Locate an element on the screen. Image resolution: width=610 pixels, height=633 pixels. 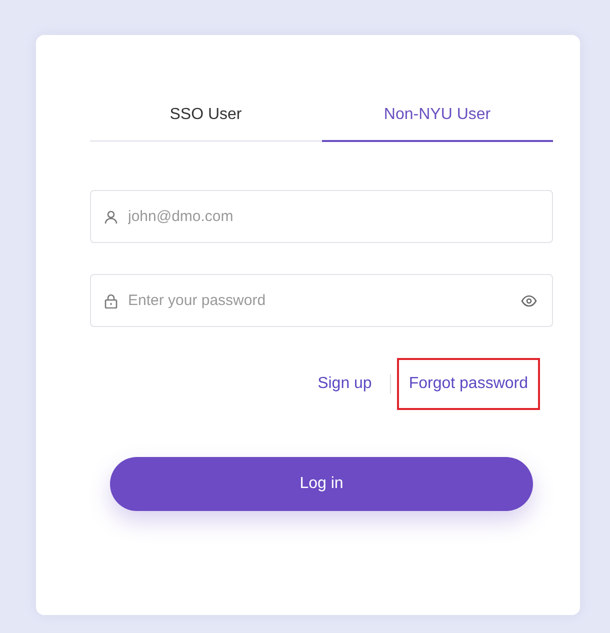
tab: Non-NYU User is located at coordinates (437, 122).